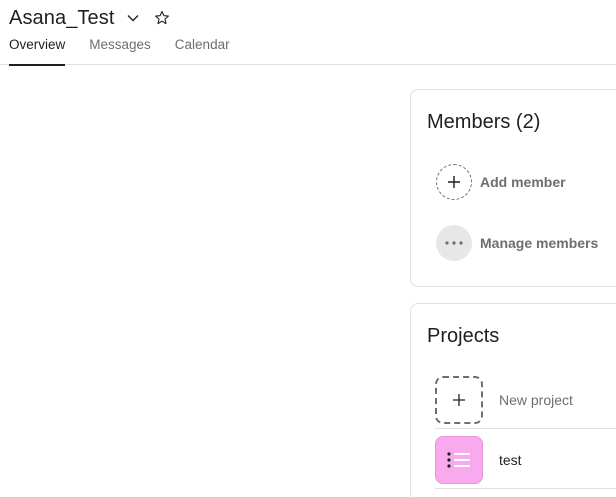 Image resolution: width=616 pixels, height=497 pixels. I want to click on tab-messages: Messages, so click(120, 51).